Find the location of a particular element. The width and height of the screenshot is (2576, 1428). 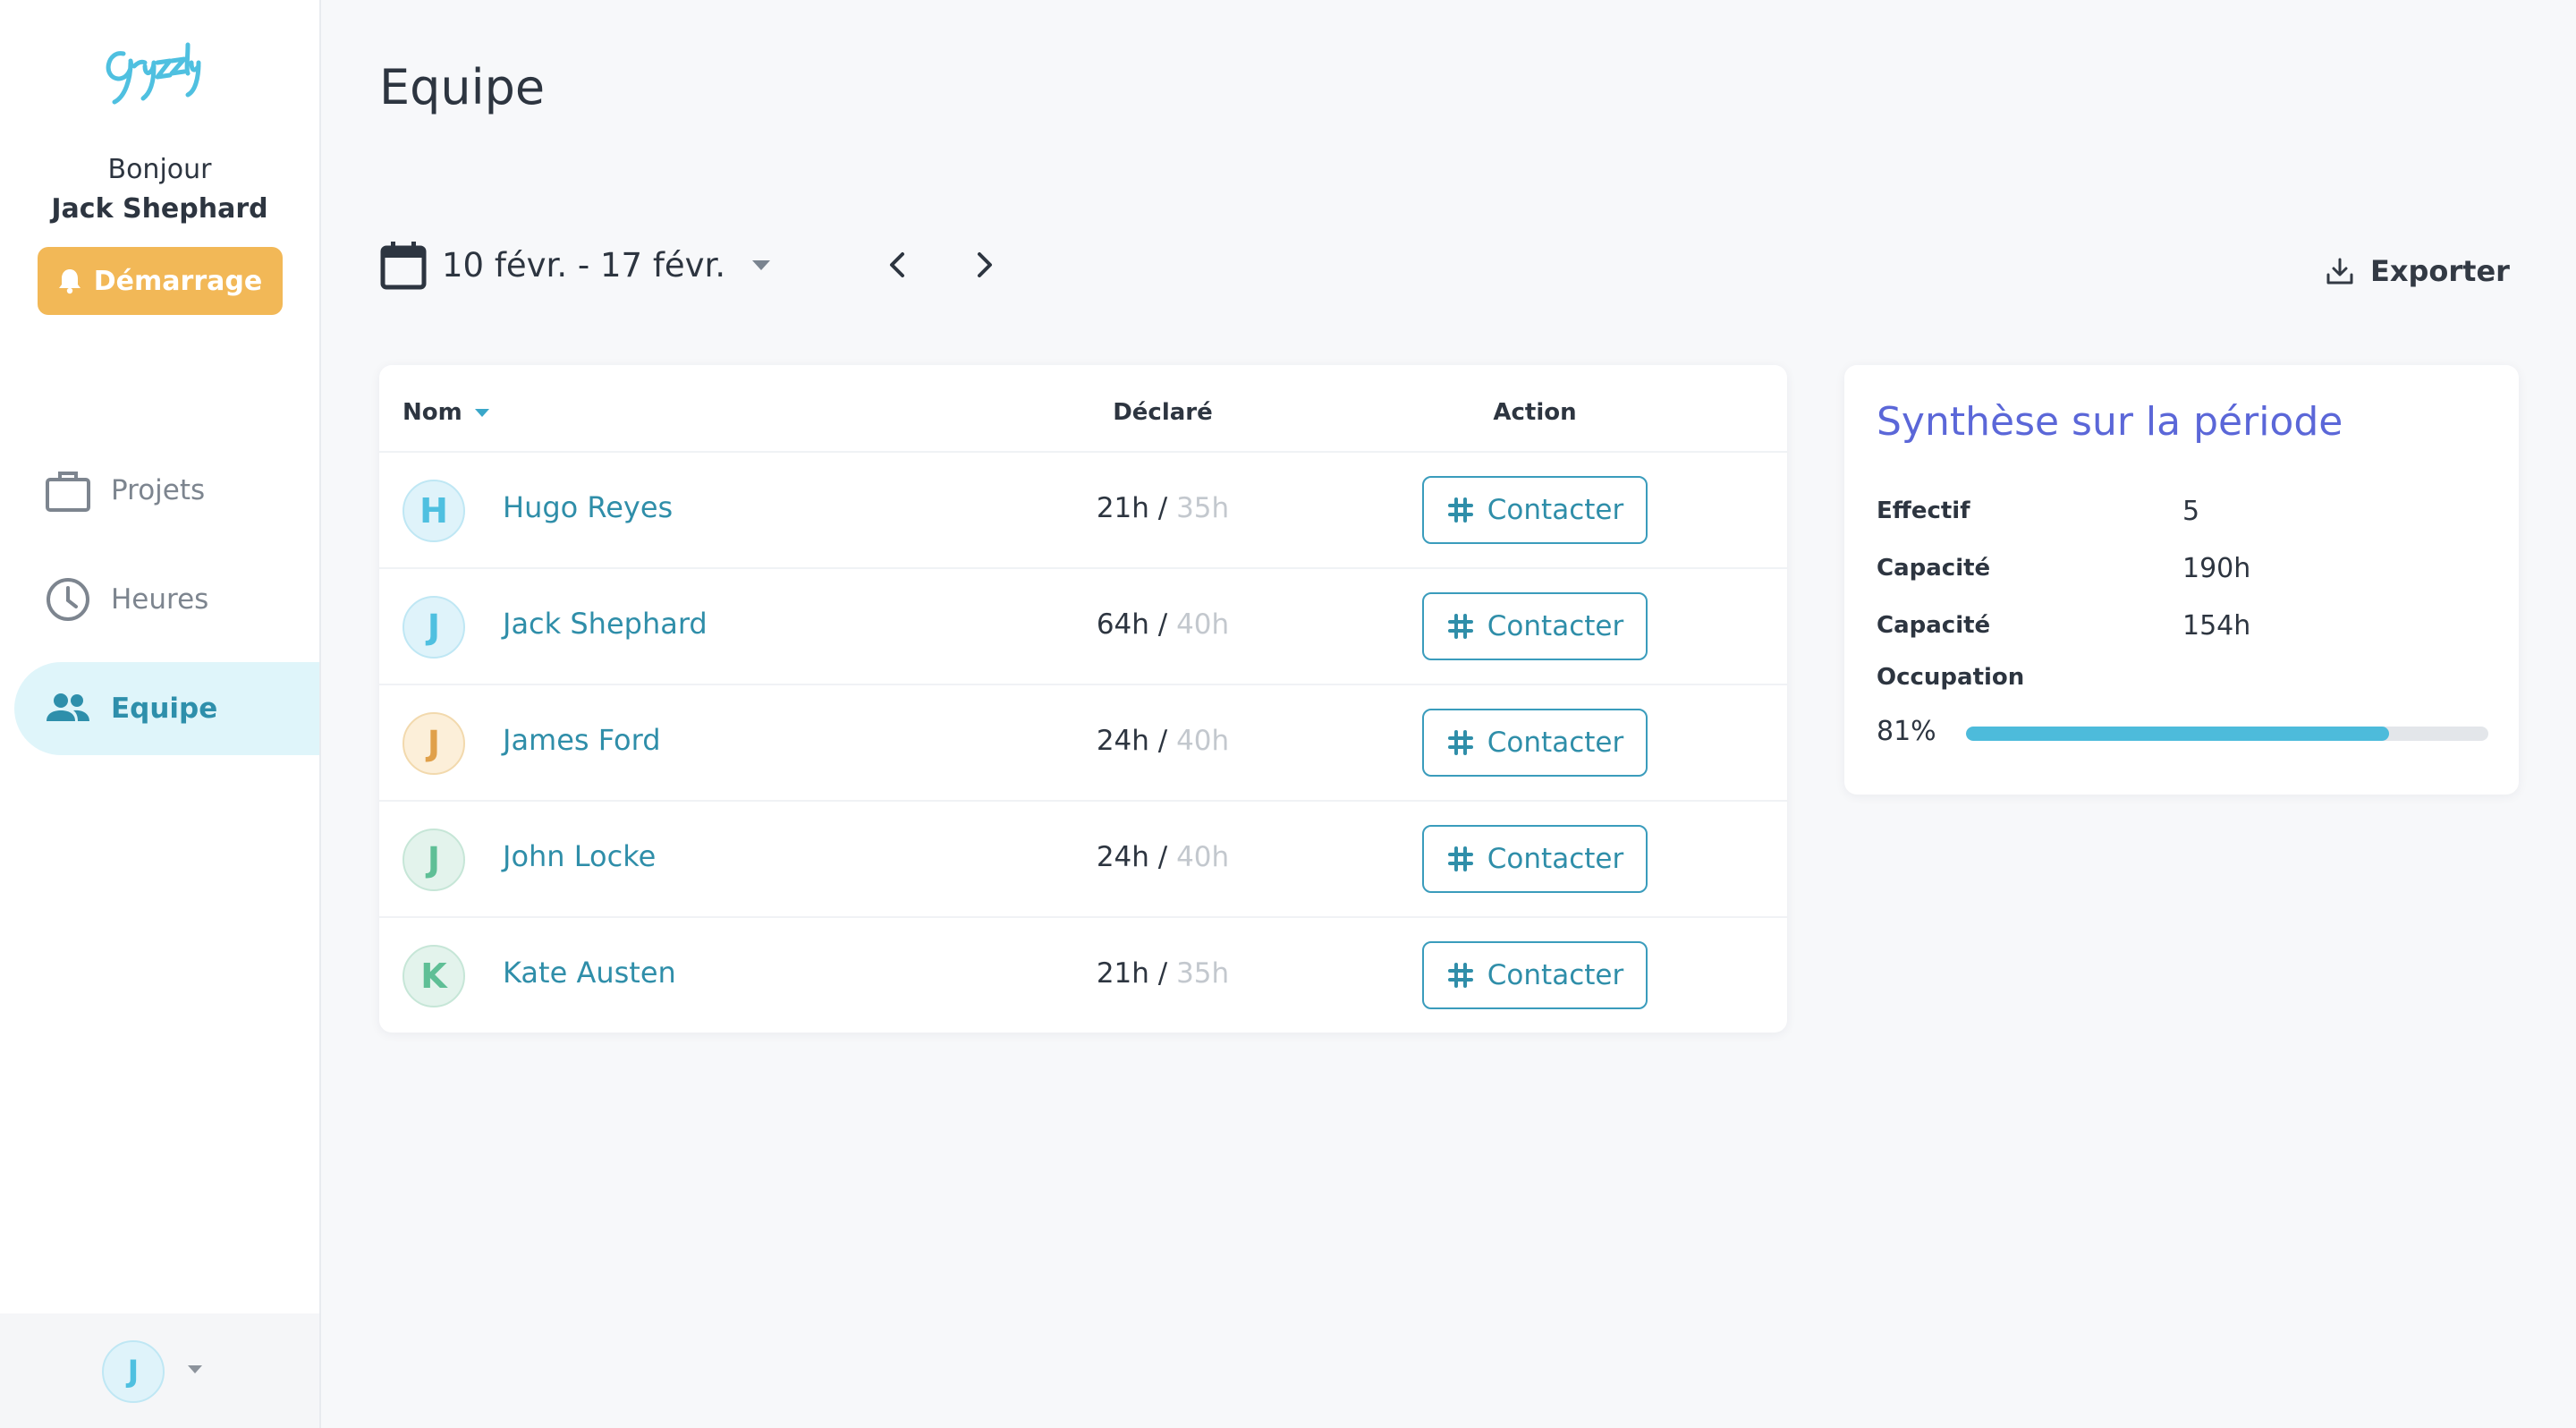

bell-icon is located at coordinates (69, 281).